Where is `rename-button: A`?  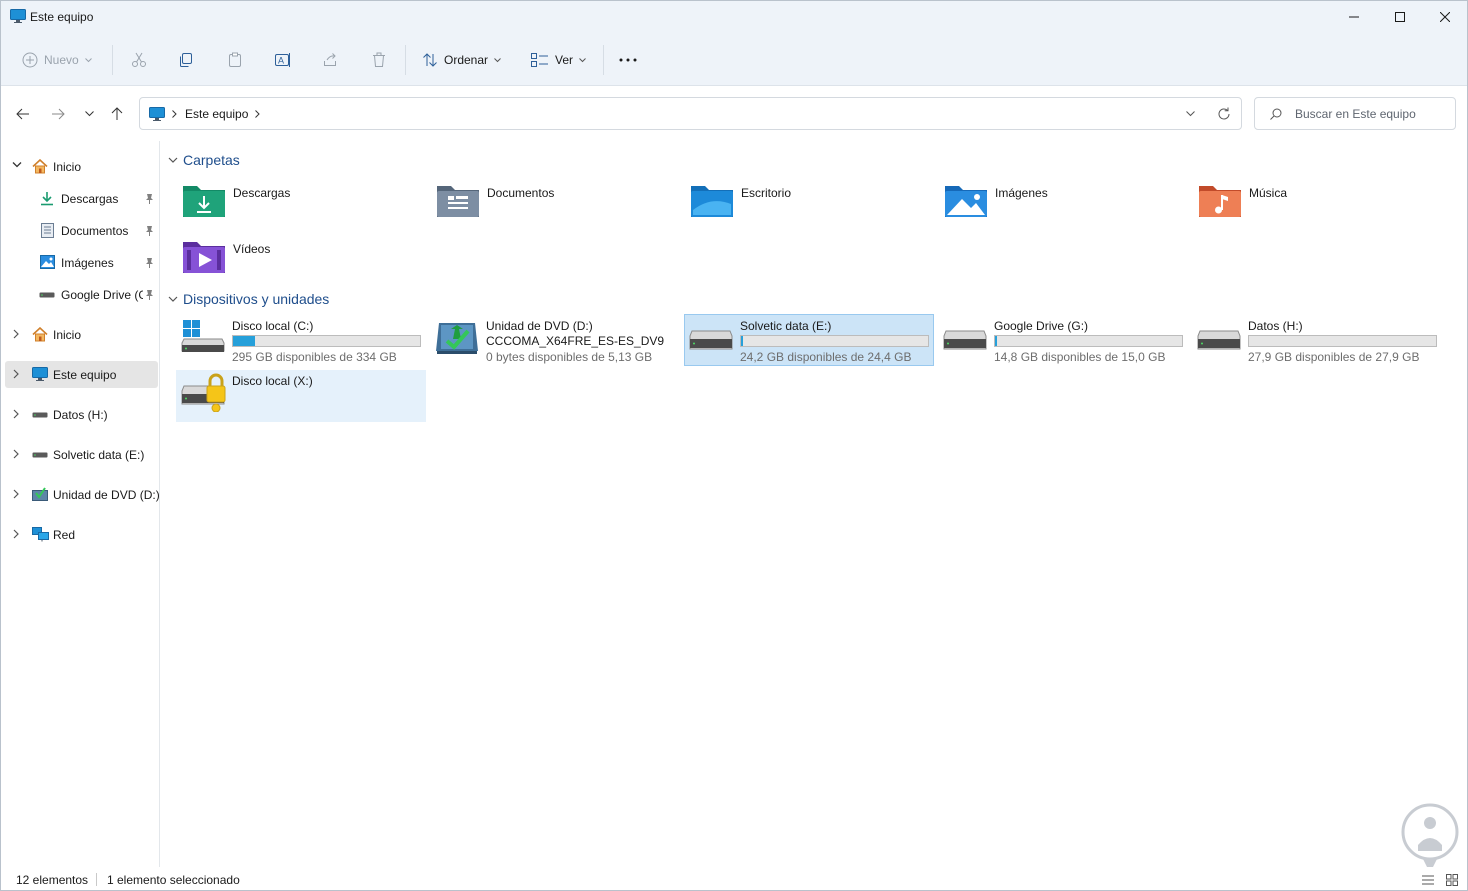
rename-button: A is located at coordinates (283, 60).